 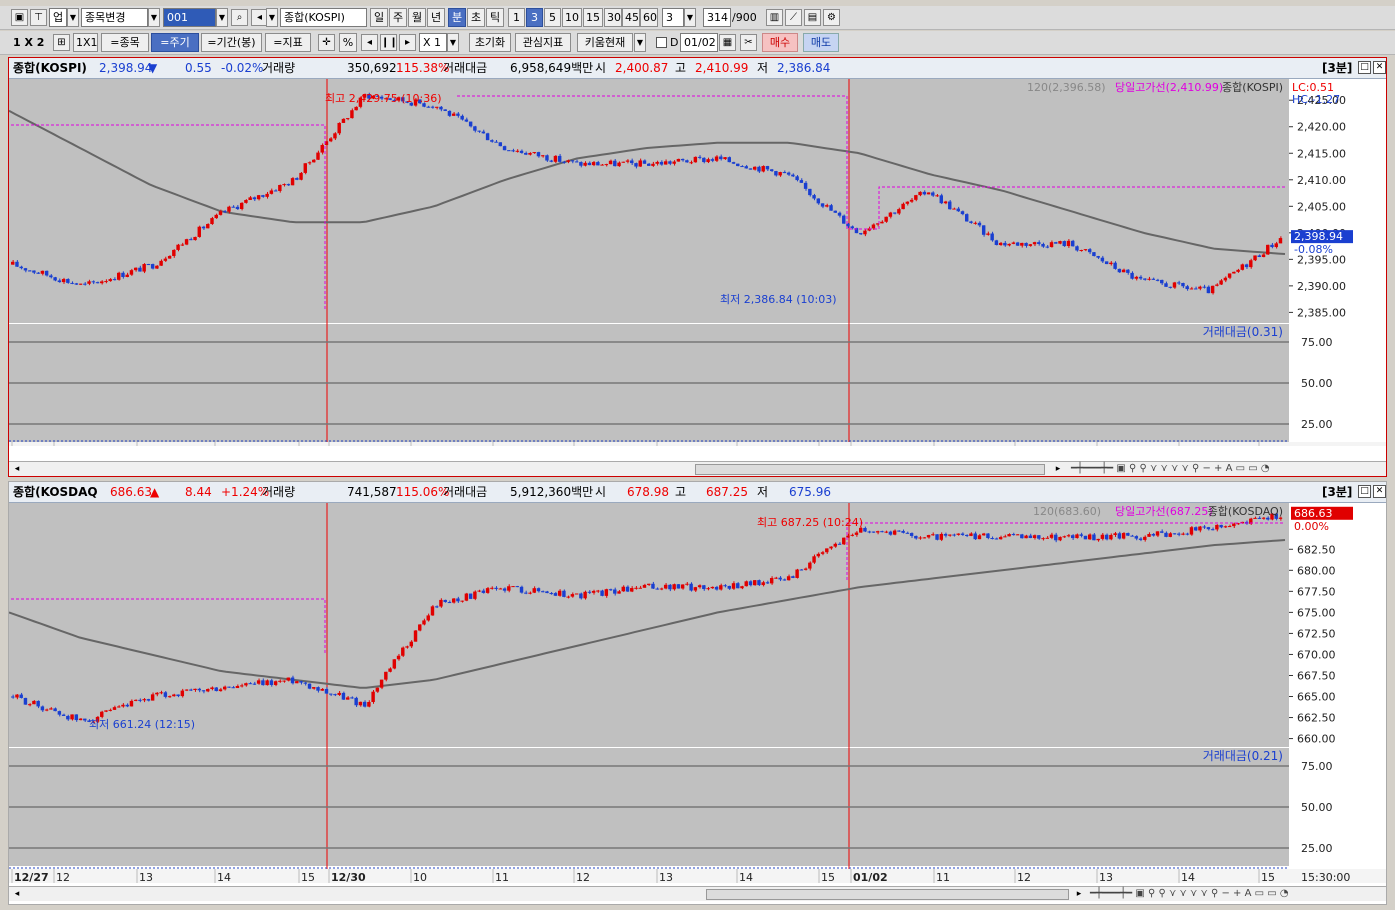 What do you see at coordinates (552, 17) in the screenshot?
I see `minute-5: 5` at bounding box center [552, 17].